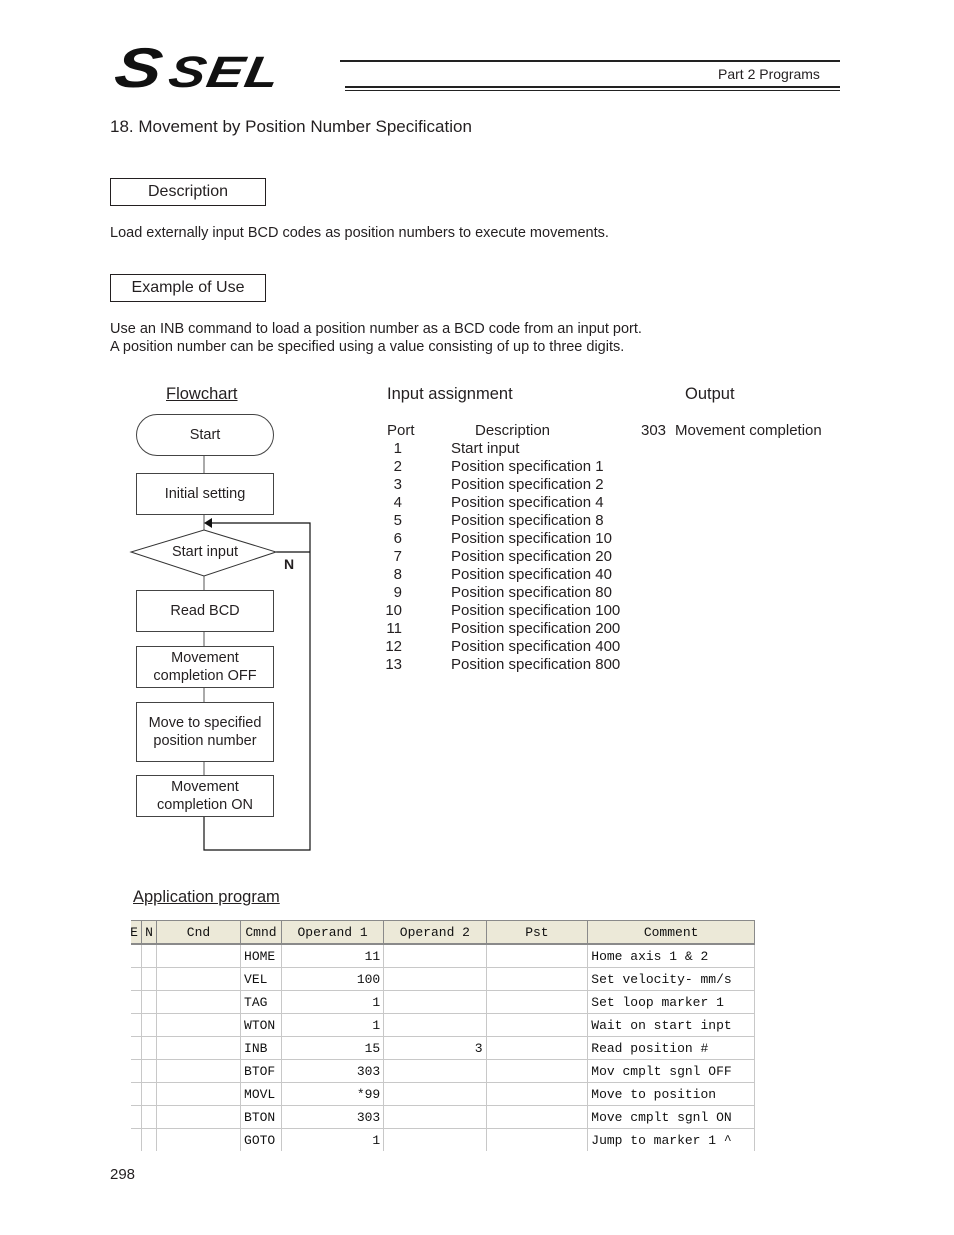 Image resolution: width=954 pixels, height=1235 pixels. Describe the element at coordinates (225, 72) in the screenshot. I see `logo-sel: SEL` at that location.